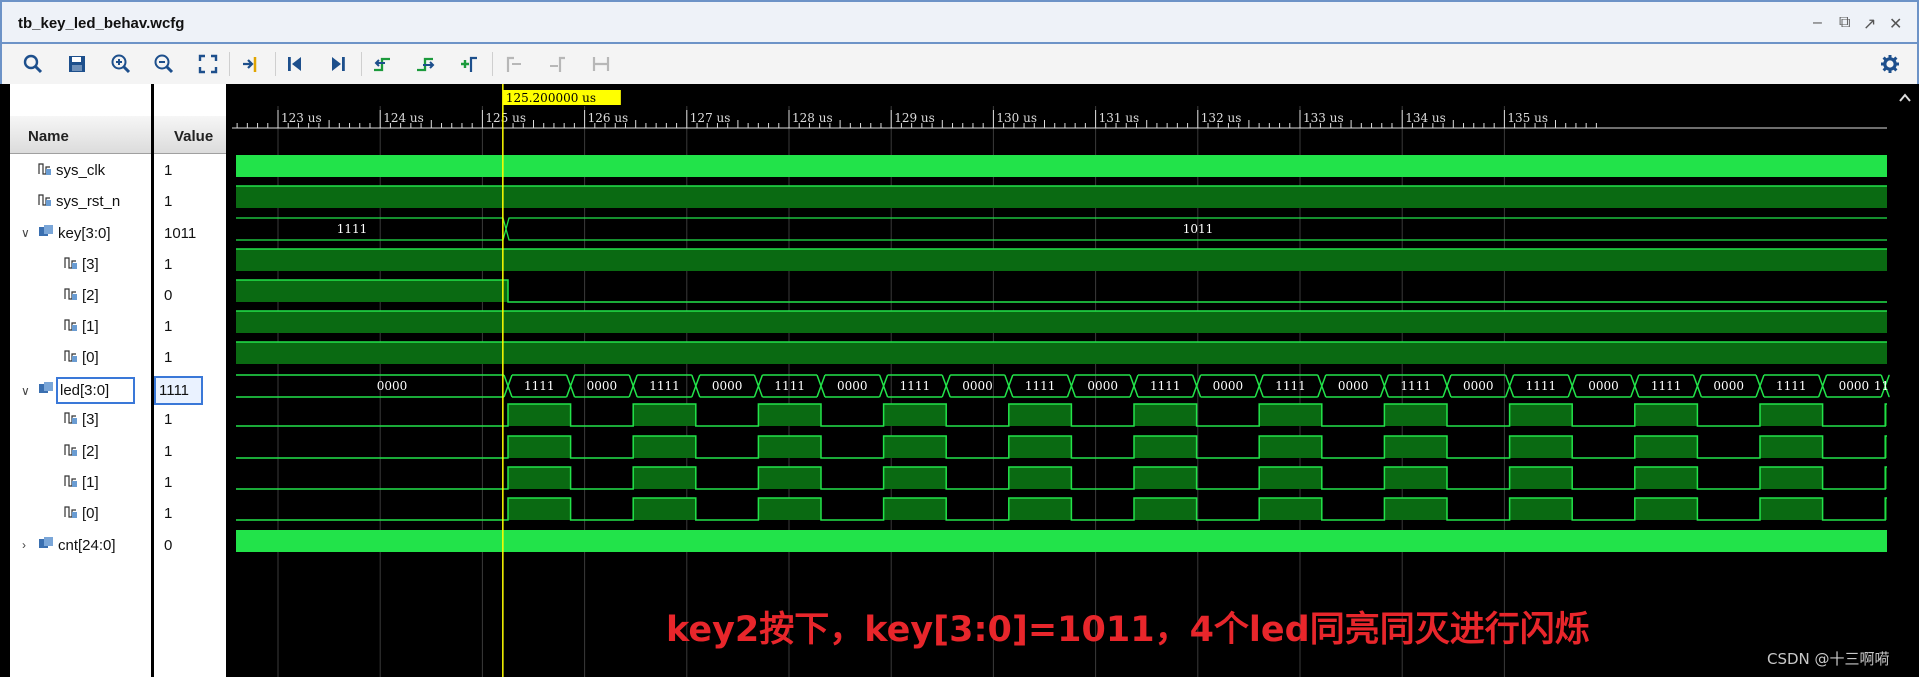 This screenshot has width=1919, height=677. I want to click on tick-label: 133 us, so click(1323, 118).